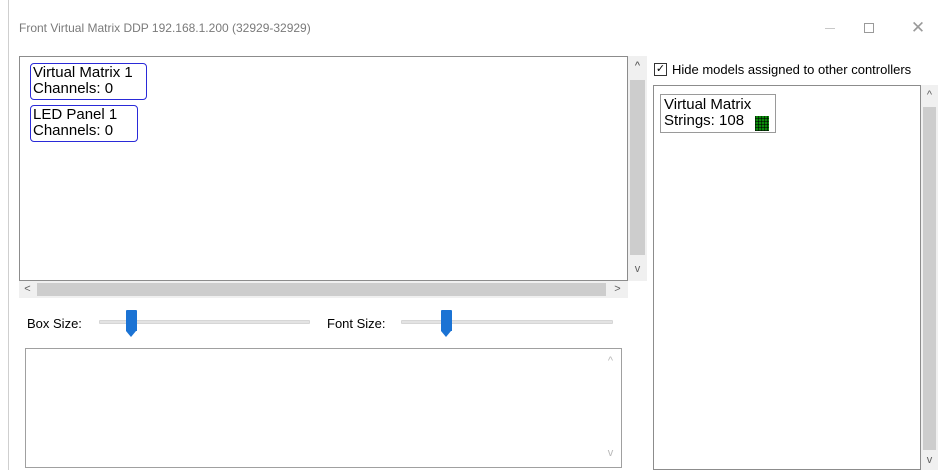  Describe the element at coordinates (446, 323) in the screenshot. I see `font-size-slider-thumb` at that location.